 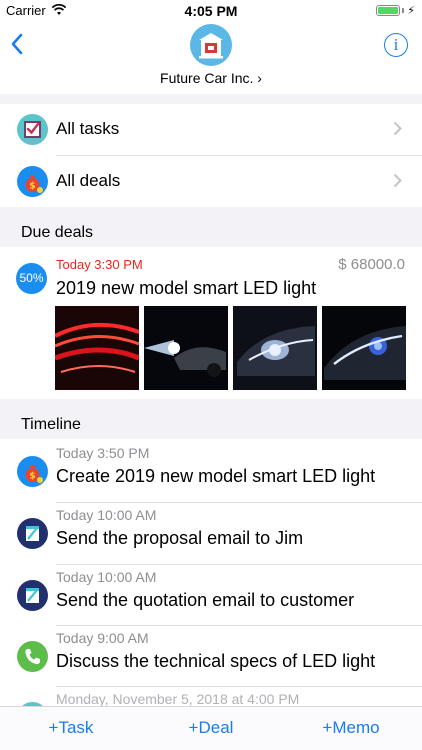 I want to click on timeline-title: Send the quotation email to customer, so click(x=205, y=600).